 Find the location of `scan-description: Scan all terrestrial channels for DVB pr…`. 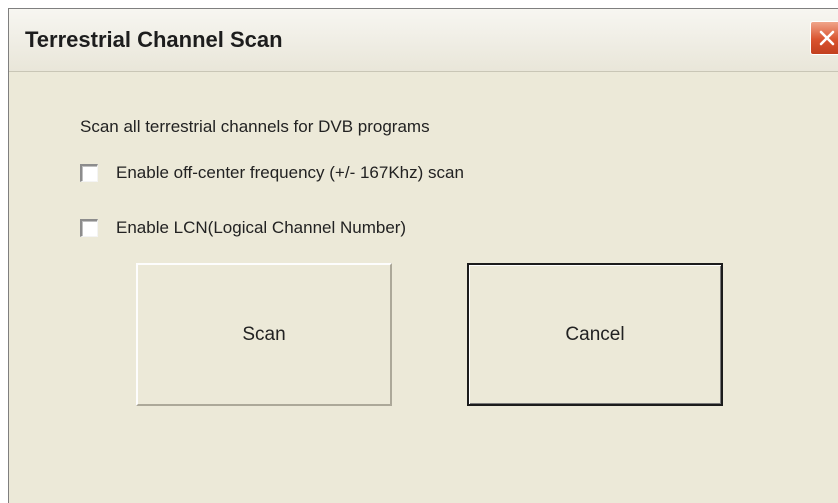

scan-description: Scan all terrestrial channels for DVB pr… is located at coordinates (255, 126).